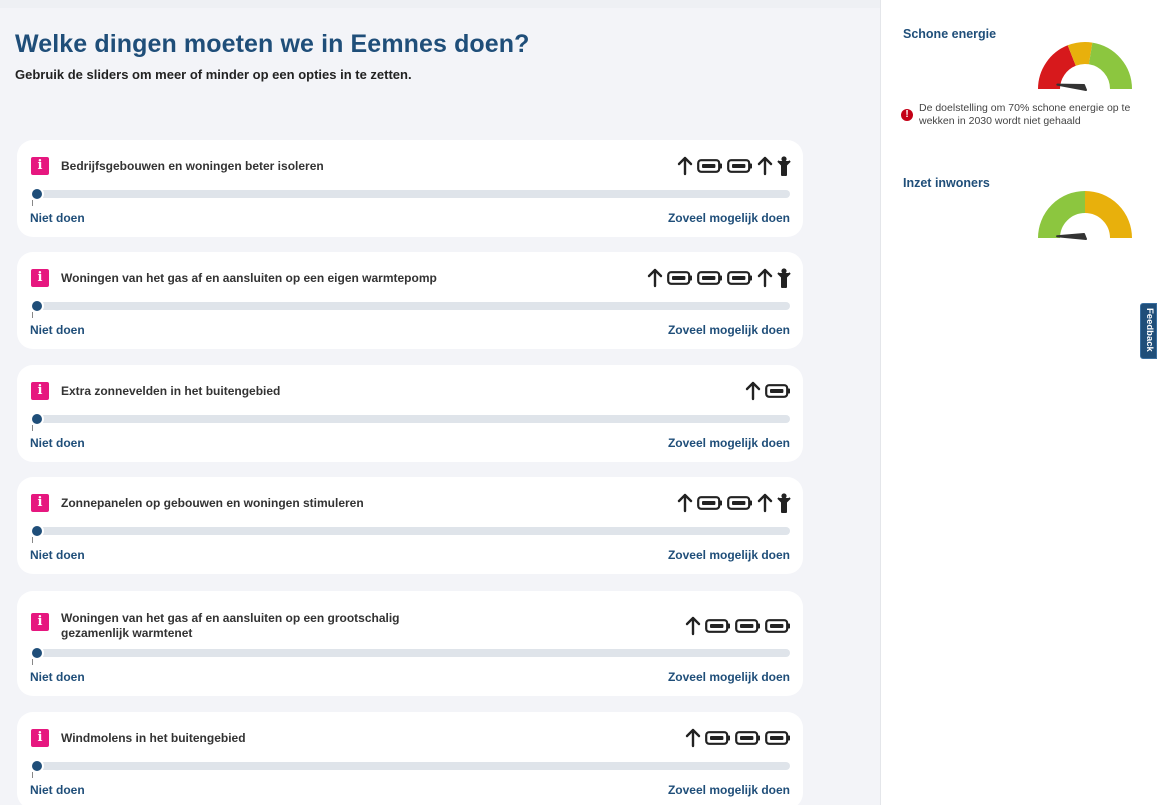 Image resolution: width=1157 pixels, height=805 pixels. I want to click on alert-circle-icon: !, so click(907, 115).